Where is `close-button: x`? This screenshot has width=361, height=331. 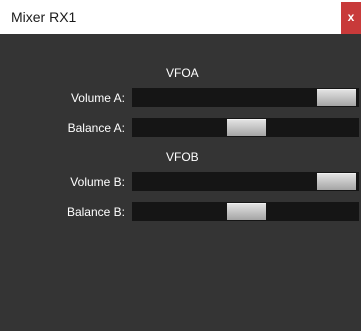
close-button: x is located at coordinates (351, 18).